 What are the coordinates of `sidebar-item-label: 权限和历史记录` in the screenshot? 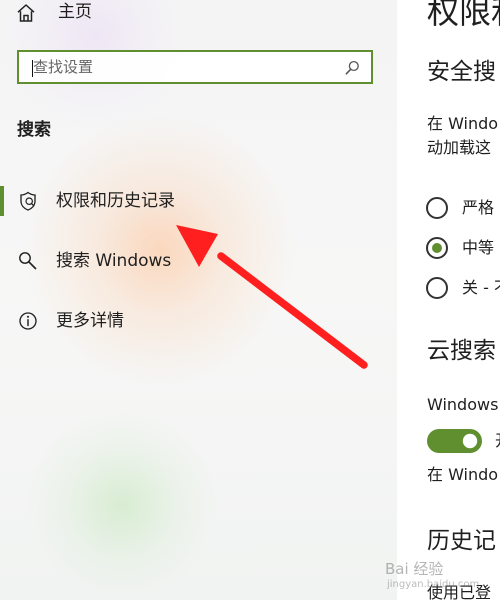 It's located at (115, 201).